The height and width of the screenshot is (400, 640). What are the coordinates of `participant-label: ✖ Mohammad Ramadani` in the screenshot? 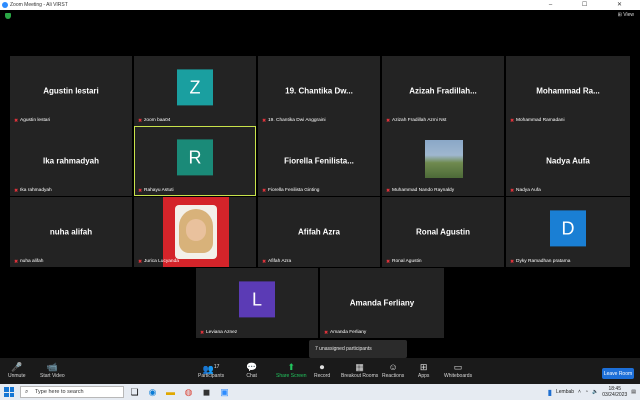 It's located at (537, 121).